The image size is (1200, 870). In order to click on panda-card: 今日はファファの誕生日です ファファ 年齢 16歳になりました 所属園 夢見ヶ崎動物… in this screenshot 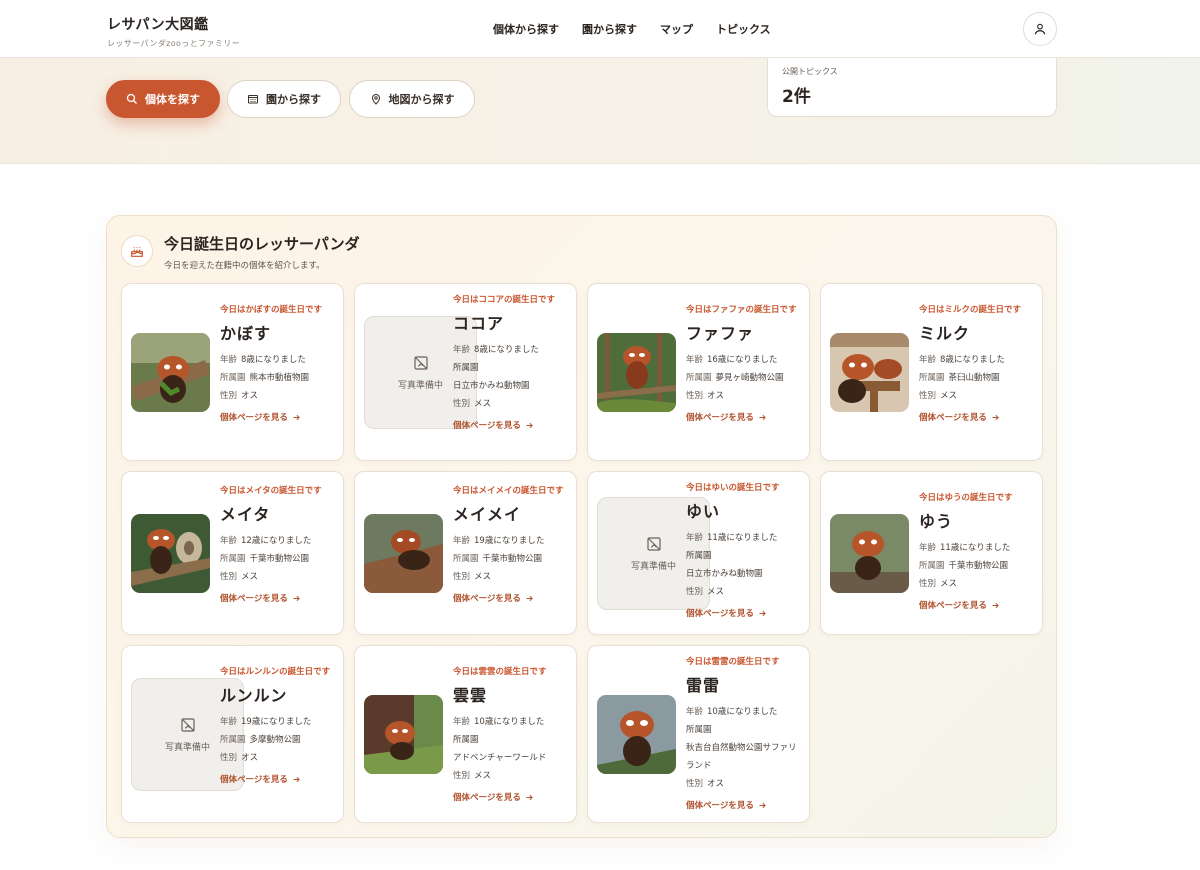, I will do `click(698, 372)`.